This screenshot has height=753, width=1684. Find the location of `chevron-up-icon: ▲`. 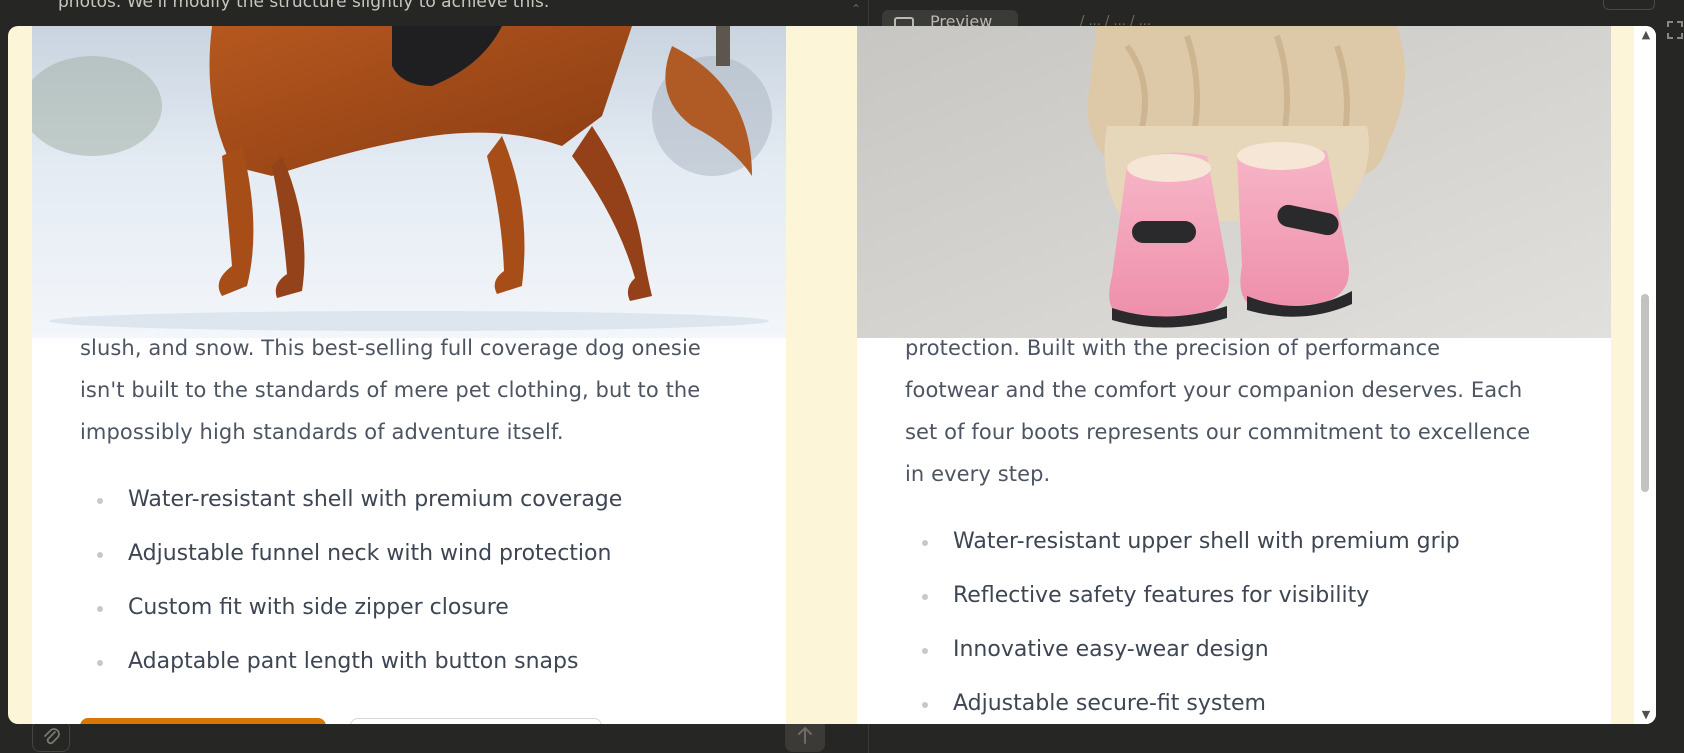

chevron-up-icon: ▲ is located at coordinates (1646, 35).